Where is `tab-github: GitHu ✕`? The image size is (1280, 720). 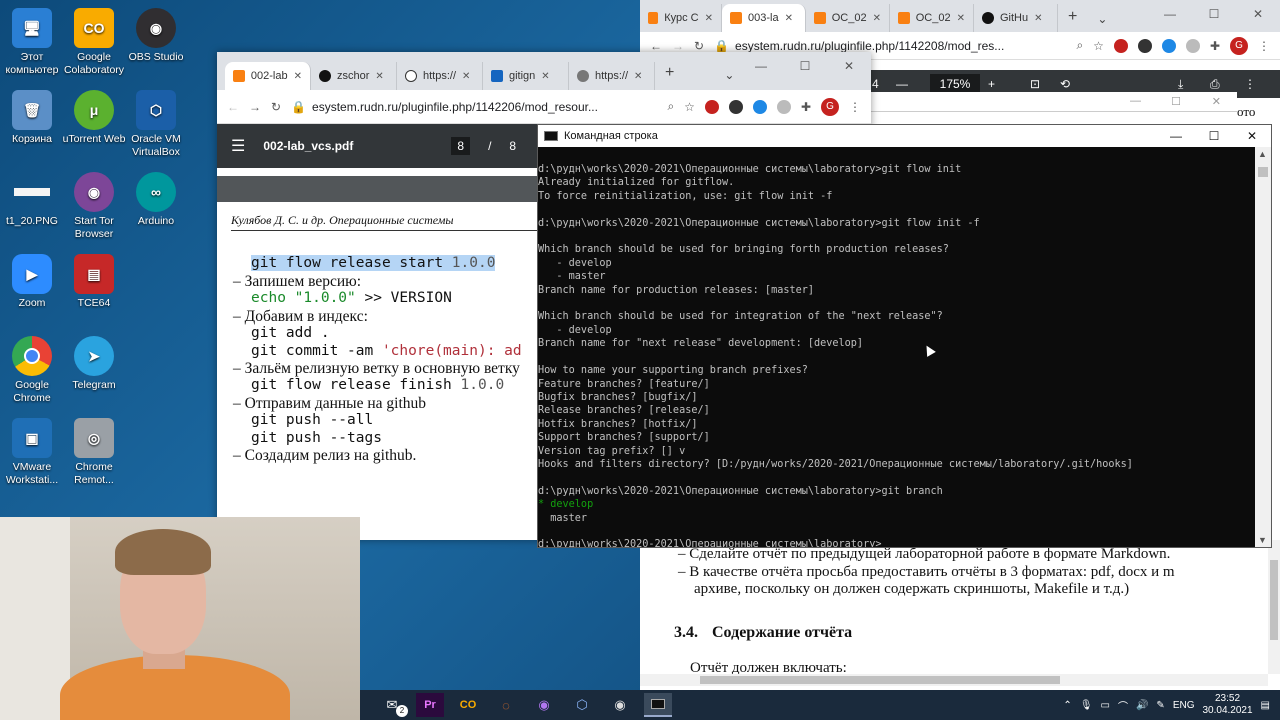 tab-github: GitHu ✕ is located at coordinates (1016, 18).